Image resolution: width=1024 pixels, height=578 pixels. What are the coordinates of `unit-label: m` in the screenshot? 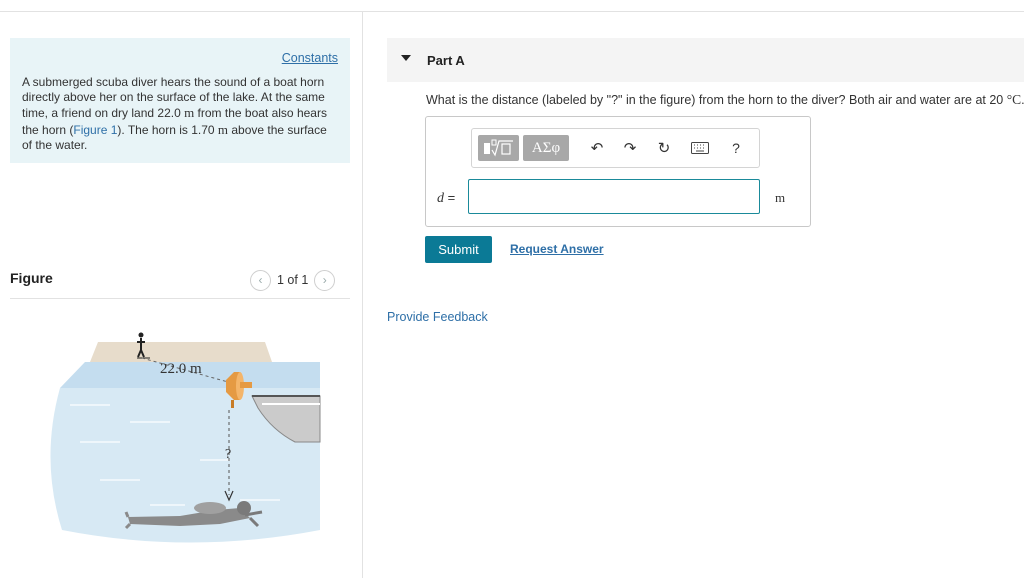 It's located at (780, 197).